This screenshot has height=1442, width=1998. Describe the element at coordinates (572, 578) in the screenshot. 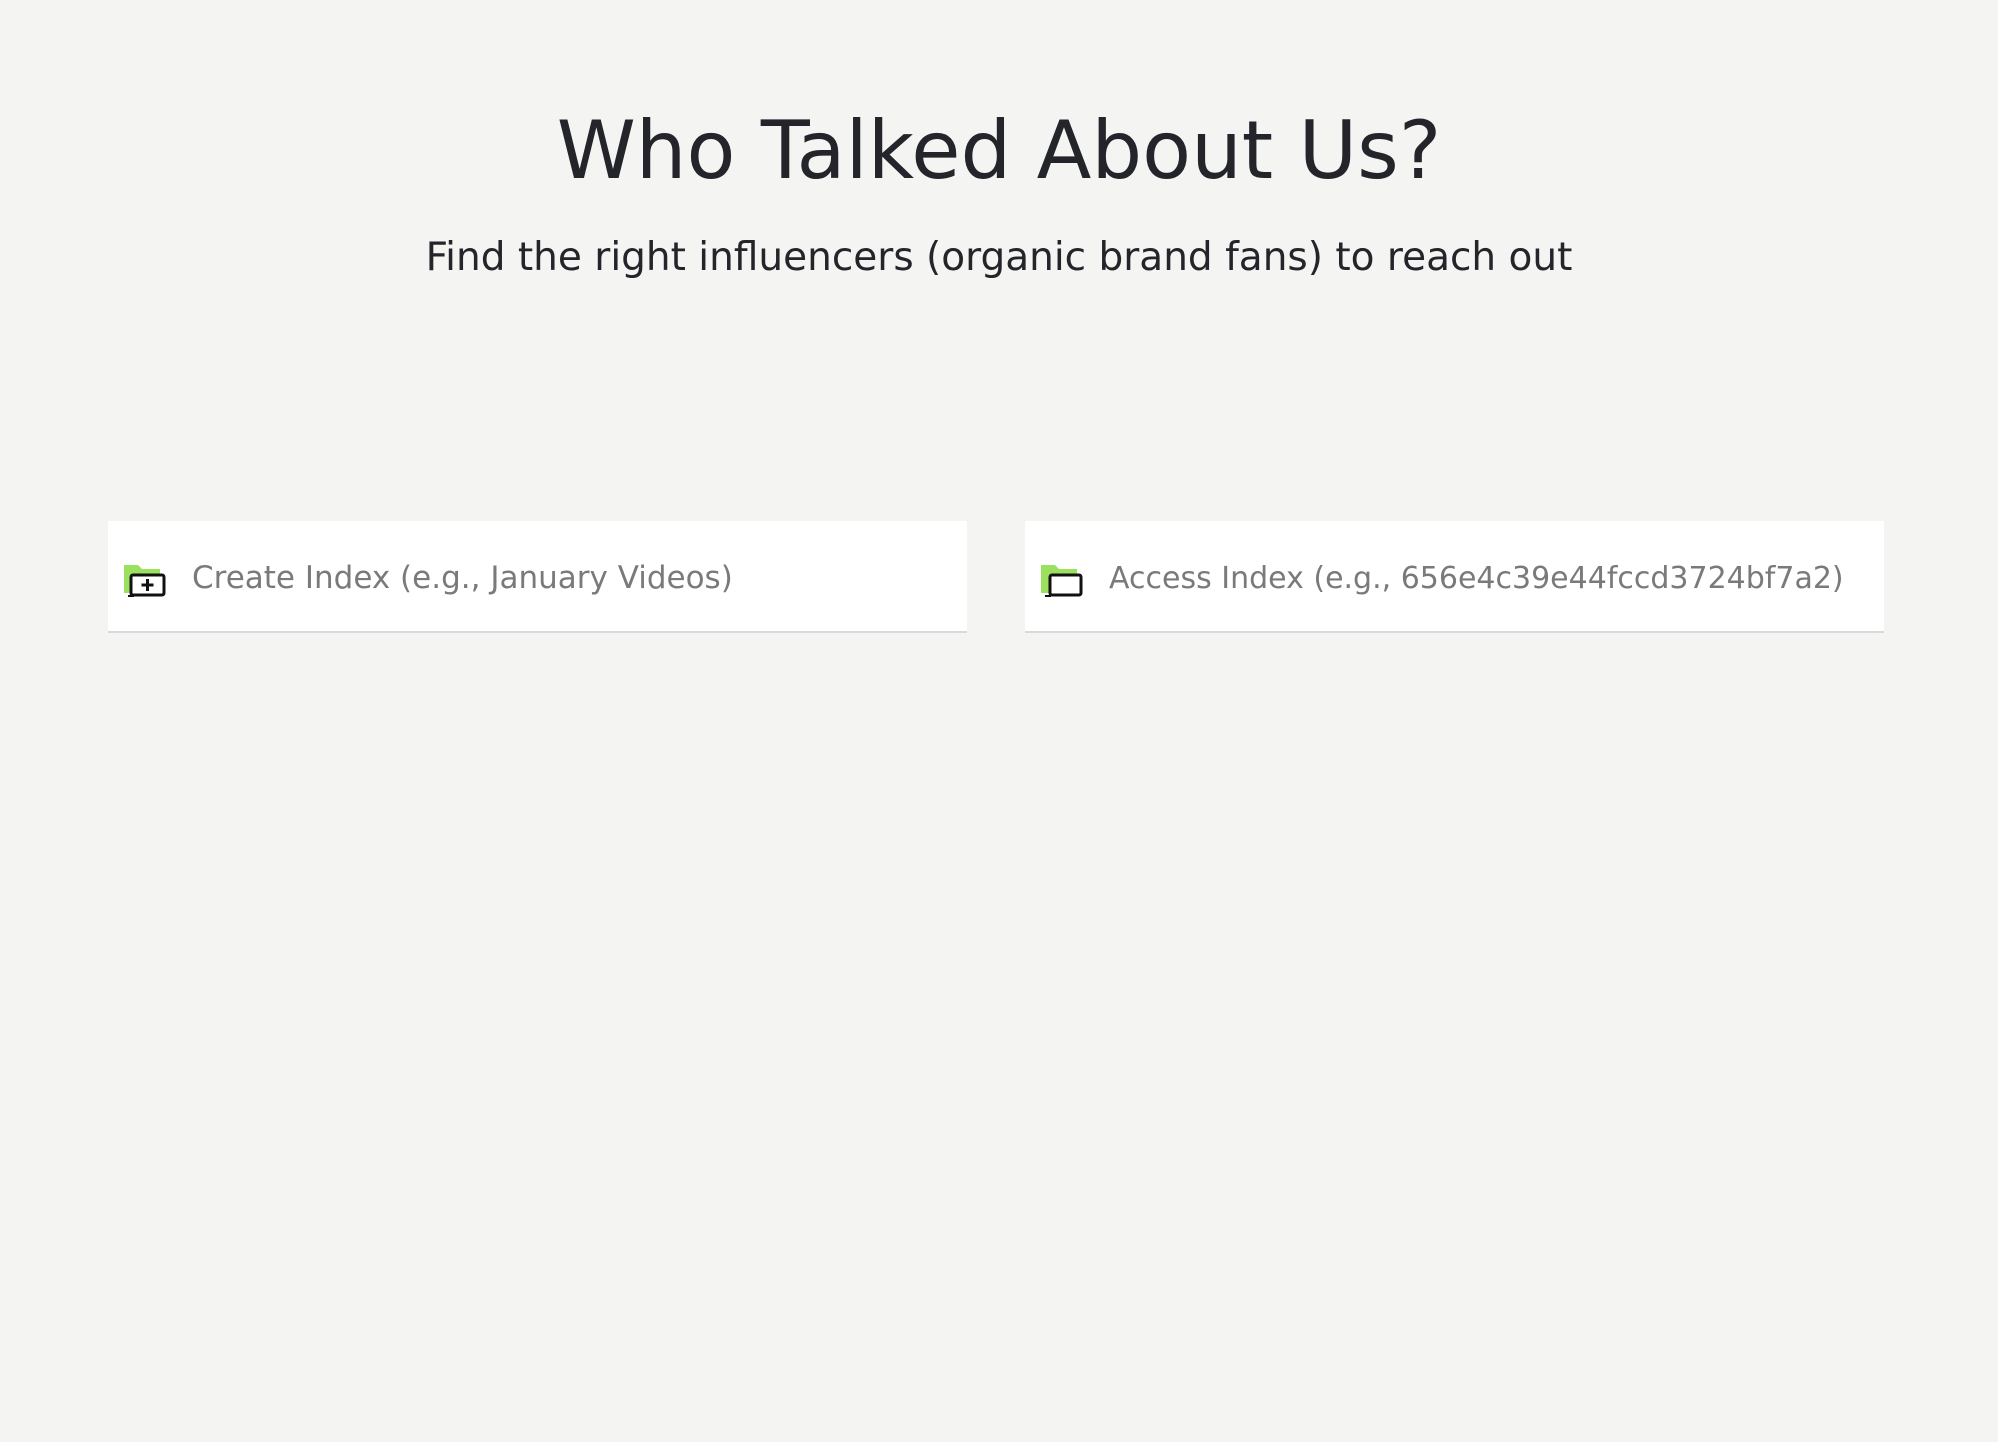

I see `create-index-input` at that location.